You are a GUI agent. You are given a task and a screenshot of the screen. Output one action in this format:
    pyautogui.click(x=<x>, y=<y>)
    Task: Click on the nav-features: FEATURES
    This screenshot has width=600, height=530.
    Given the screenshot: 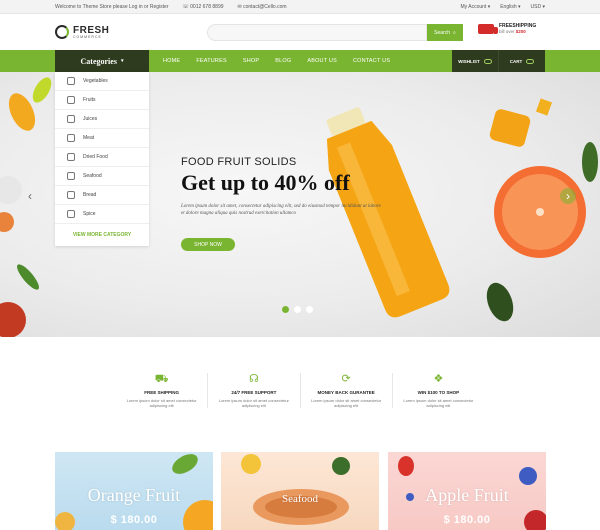 What is the action you would take?
    pyautogui.click(x=211, y=61)
    